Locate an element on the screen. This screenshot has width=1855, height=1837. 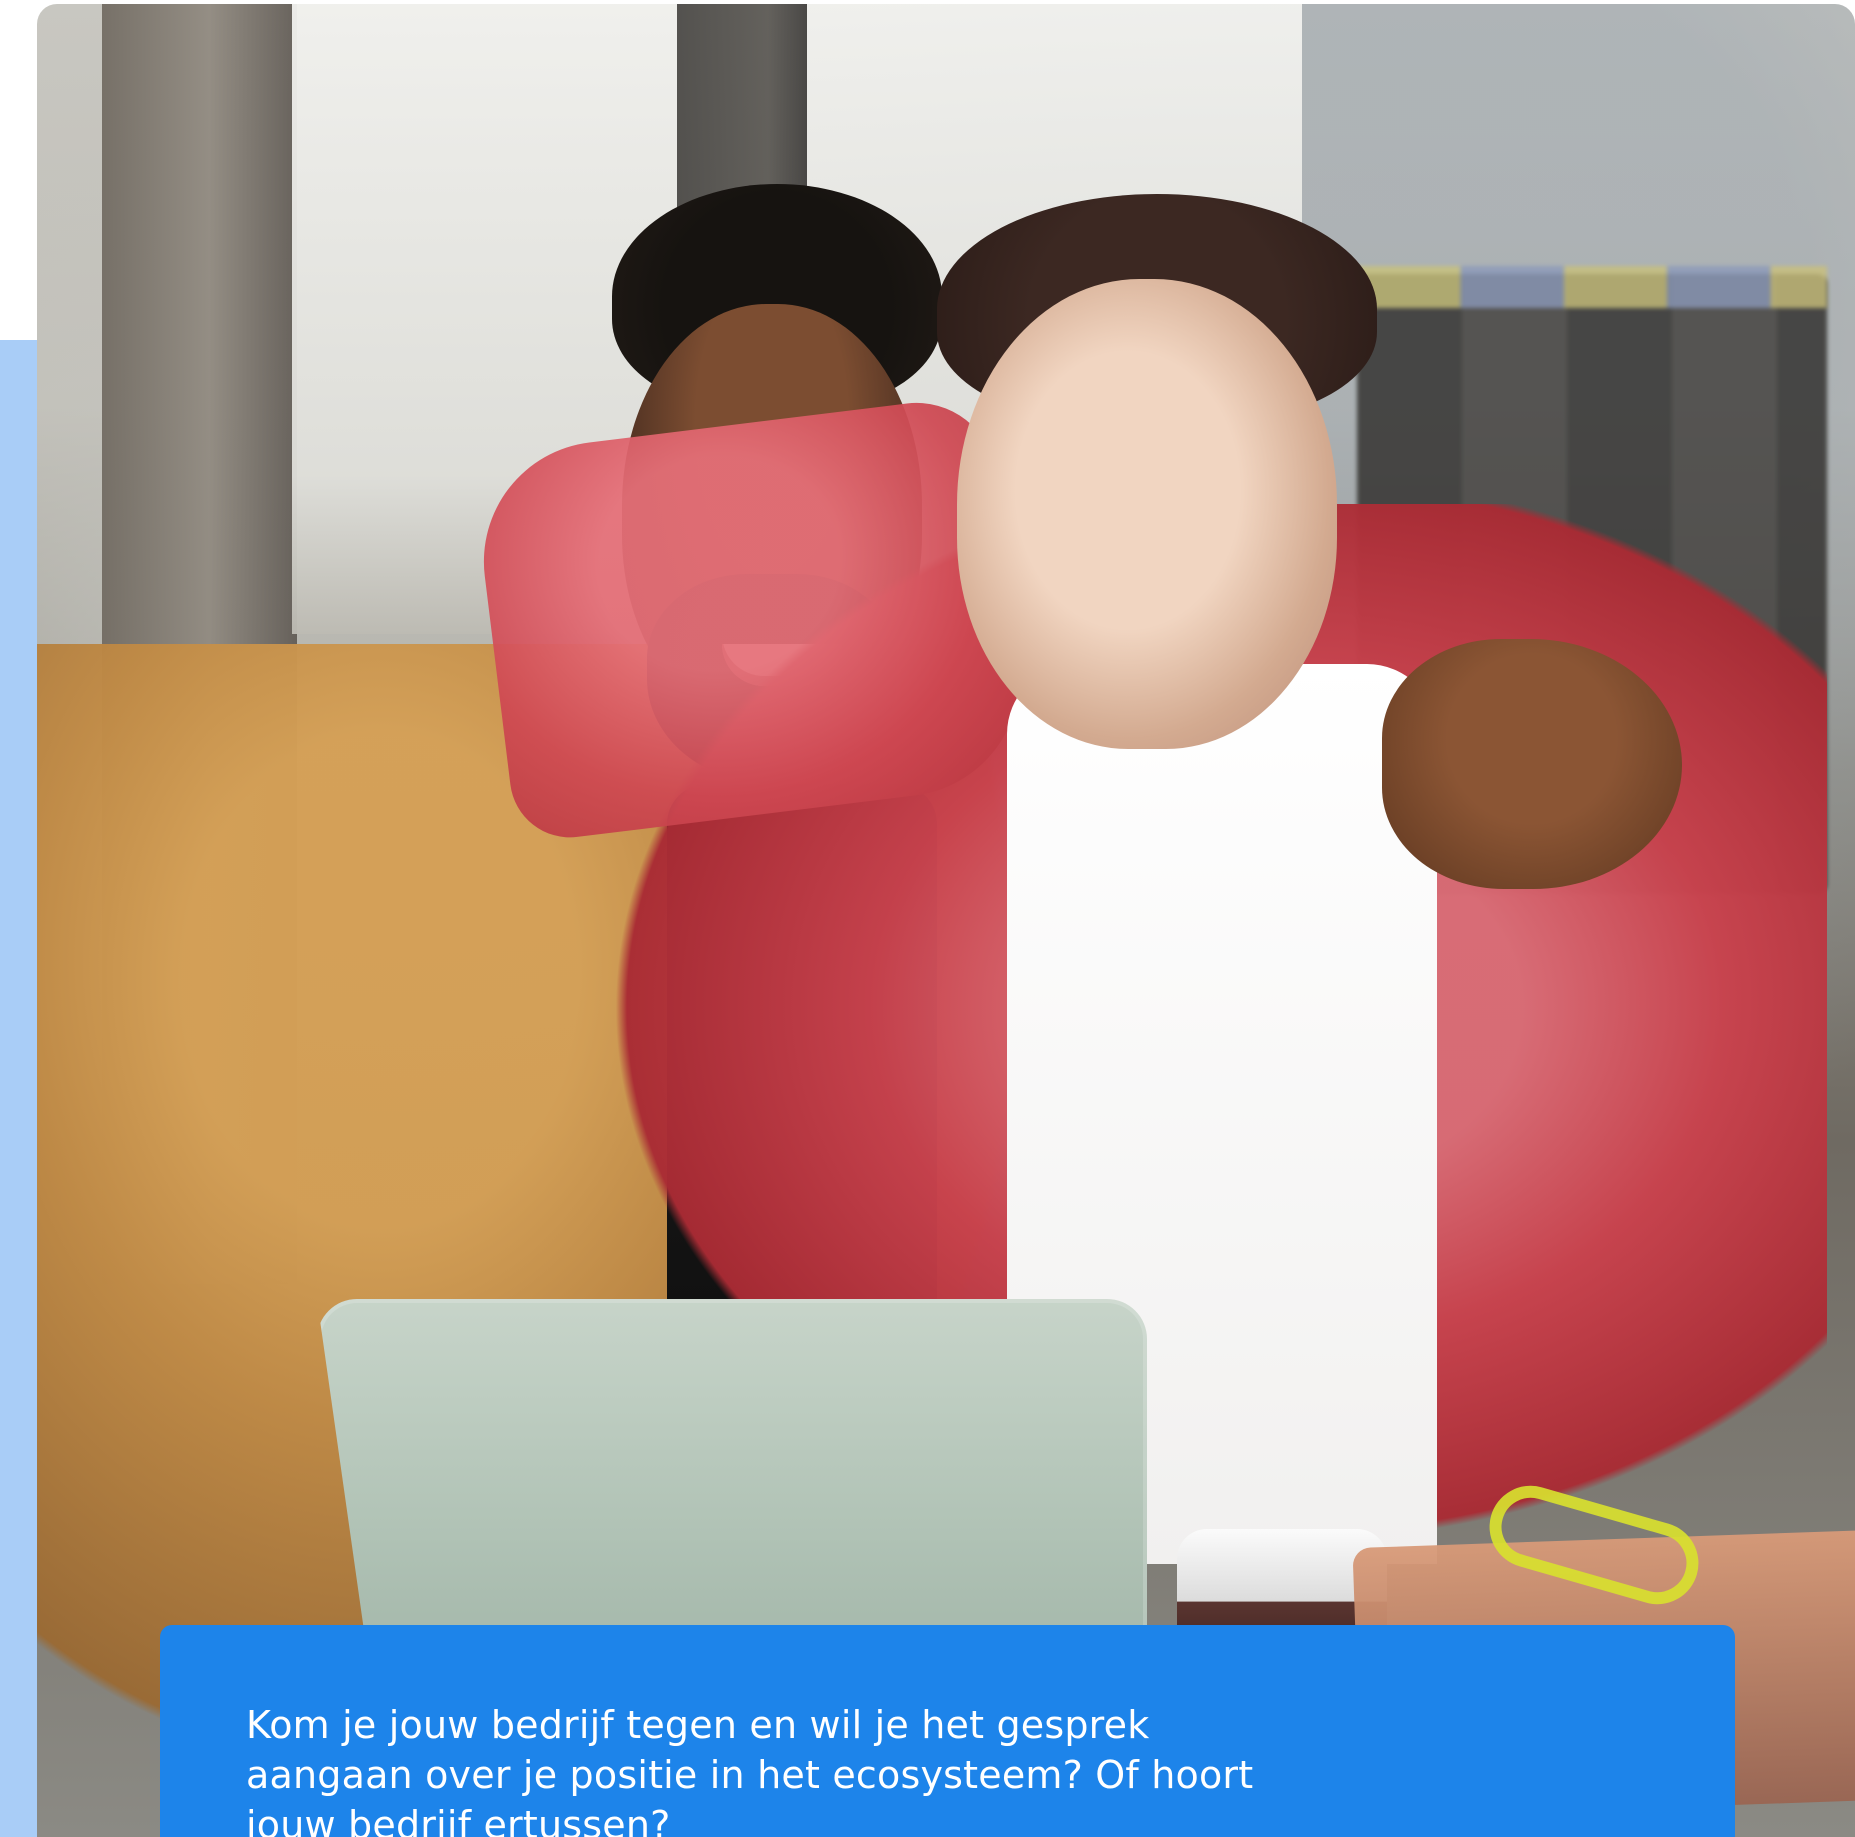
hand-on-shoulder is located at coordinates (1532, 764).